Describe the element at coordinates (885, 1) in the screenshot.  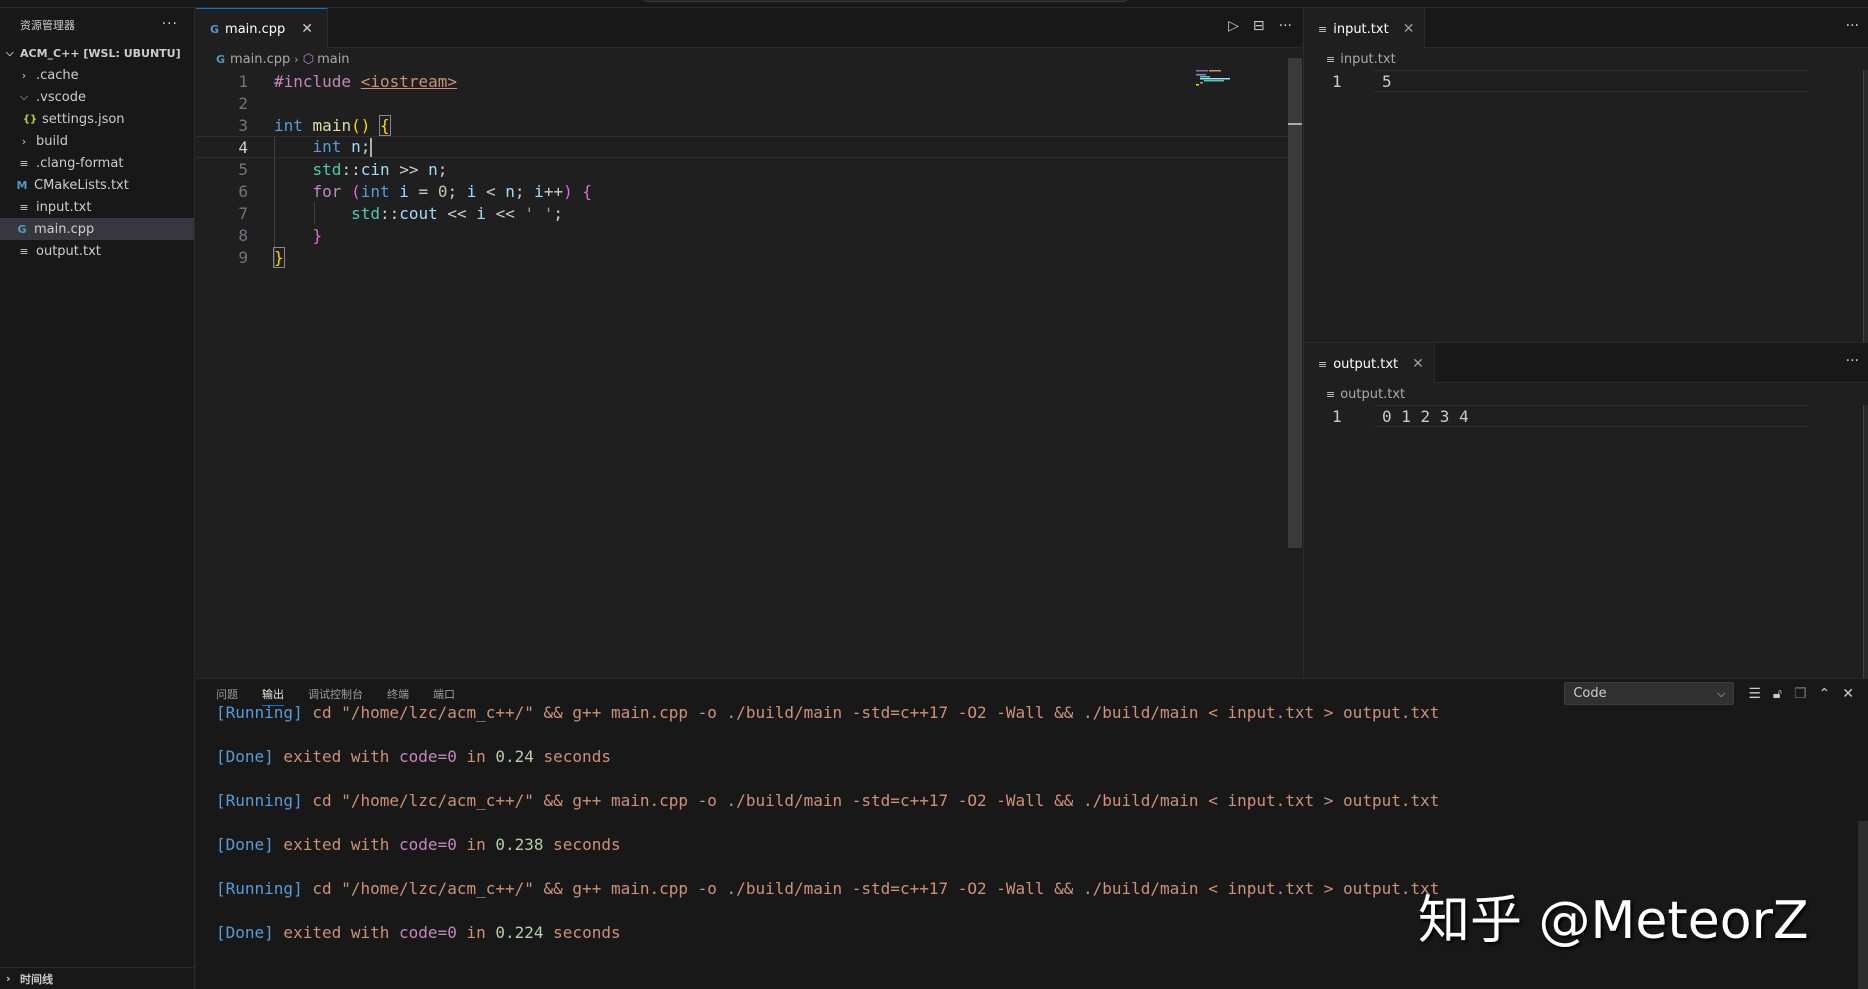
I see `command-center` at that location.